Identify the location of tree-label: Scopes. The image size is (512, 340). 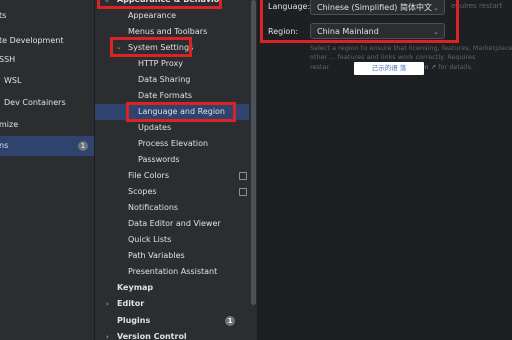
(142, 191).